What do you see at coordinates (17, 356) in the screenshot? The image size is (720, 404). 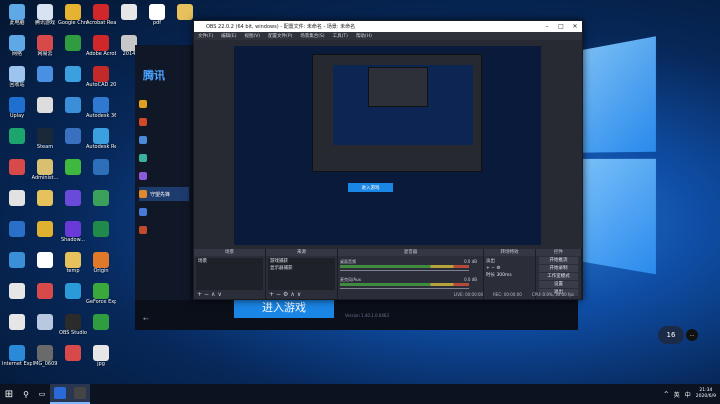 I see `ie-desktop-shortcut: Internet Explorer` at bounding box center [17, 356].